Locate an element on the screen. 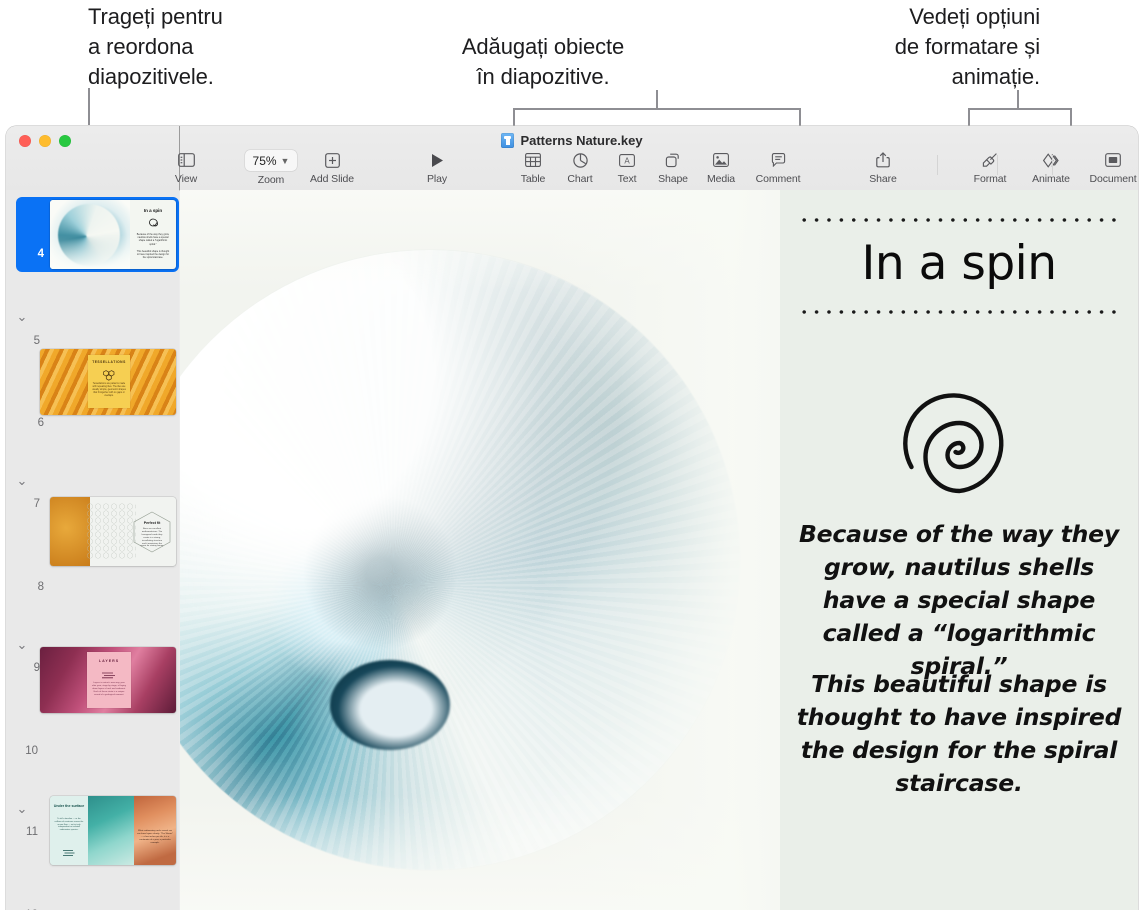  zoom-percent-popup: 75% ▼ is located at coordinates (271, 160).